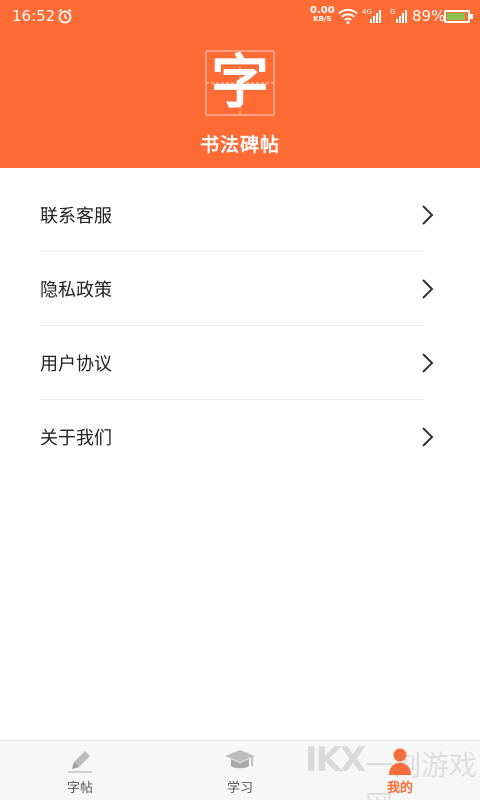 This screenshot has height=800, width=480. I want to click on status-time: 16:52, so click(34, 16).